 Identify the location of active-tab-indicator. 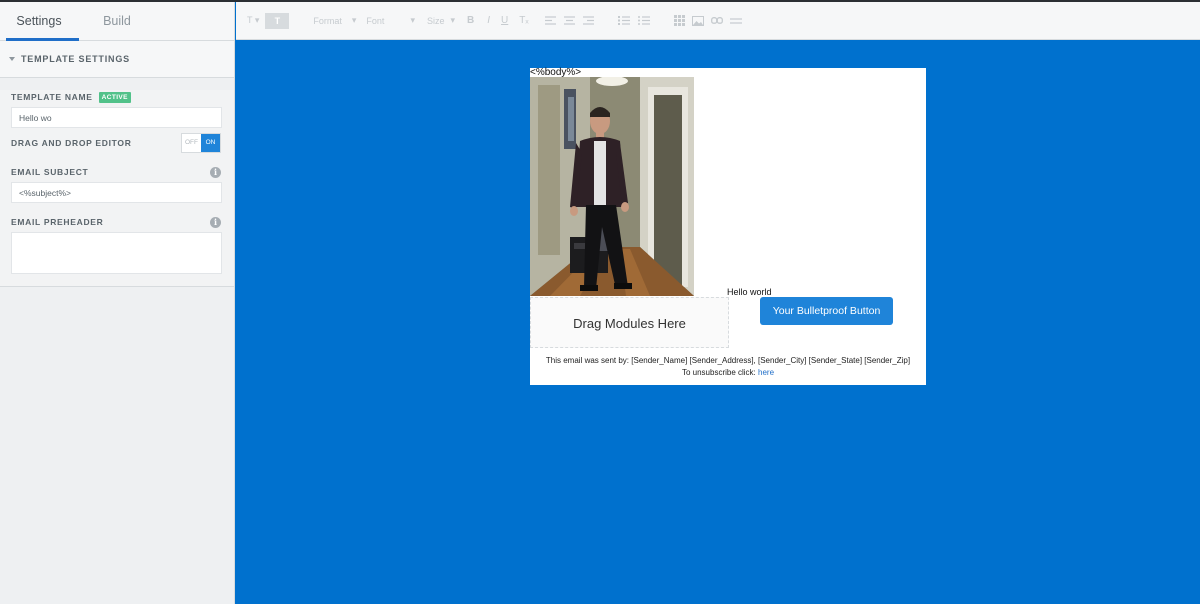
(42, 39).